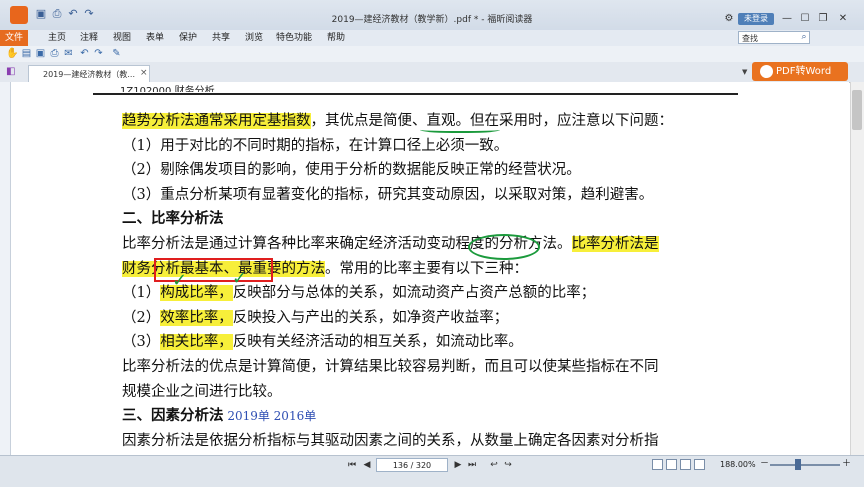  I want to click on text-segment: （3）重点分析某项有显著变化的指标，研究其变动原因，以采取对策，趋利避害。, so click(388, 194).